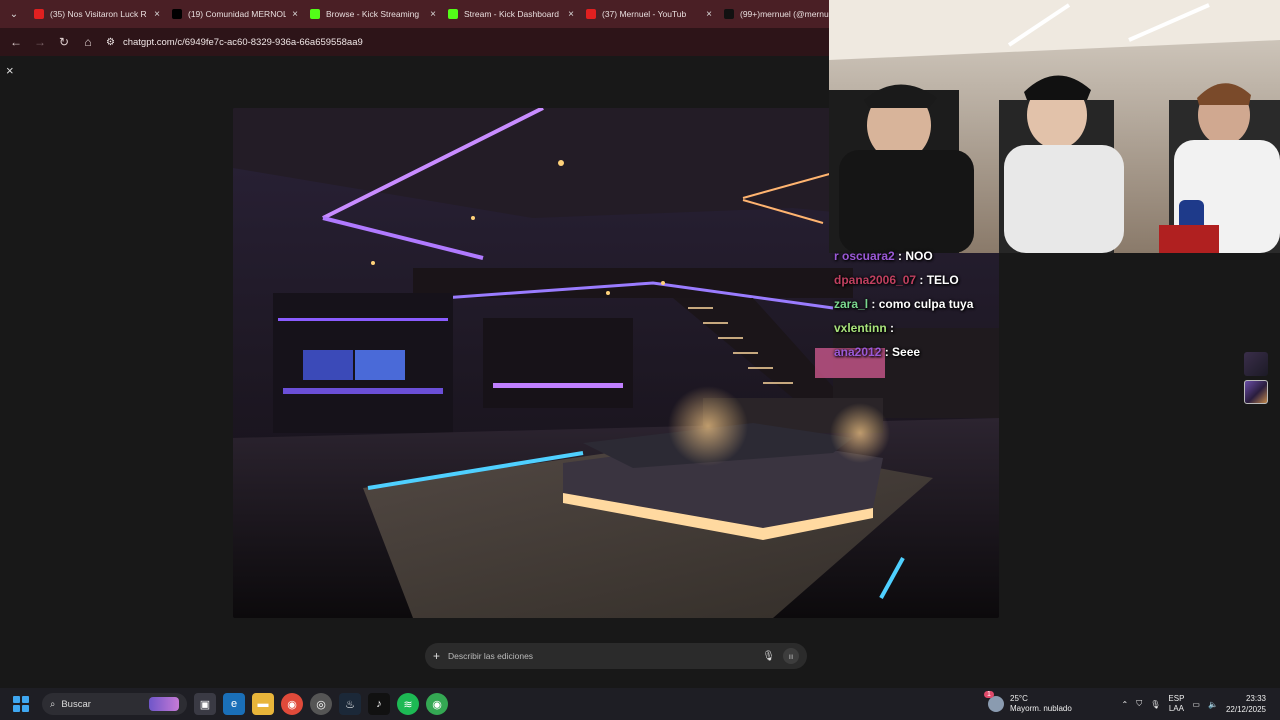 Image resolution: width=1280 pixels, height=720 pixels. I want to click on edit-prompt-box: + Describir las ediciones 🎙 ıı, so click(616, 656).